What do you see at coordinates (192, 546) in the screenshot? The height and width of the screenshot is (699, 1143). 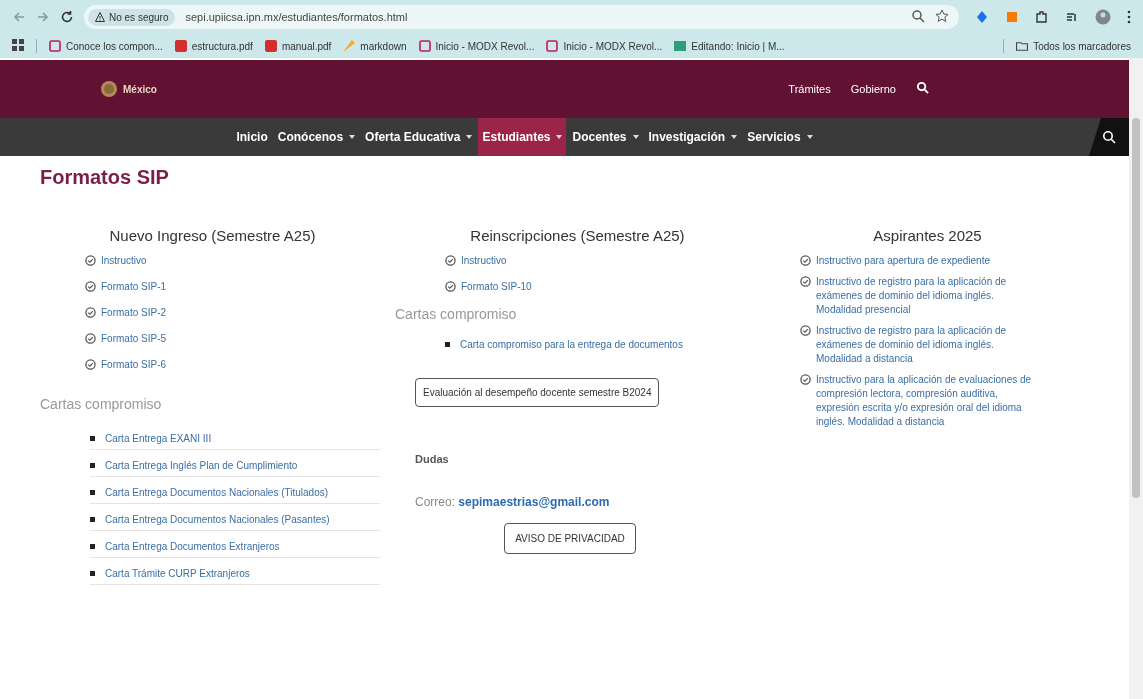 I see `document-link: Carta Entrega Documentos Extranjeros` at bounding box center [192, 546].